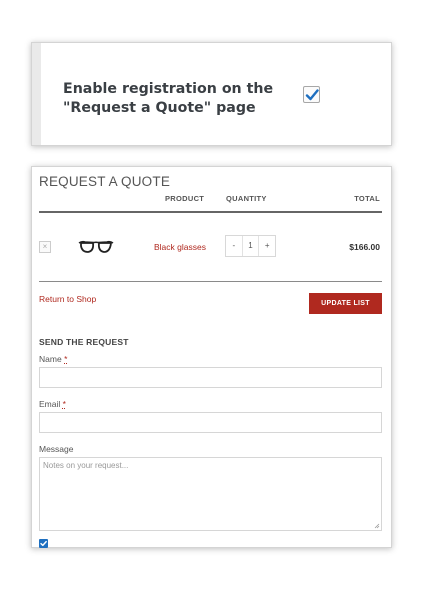  Describe the element at coordinates (377, 526) in the screenshot. I see `resize-grip-icon` at that location.